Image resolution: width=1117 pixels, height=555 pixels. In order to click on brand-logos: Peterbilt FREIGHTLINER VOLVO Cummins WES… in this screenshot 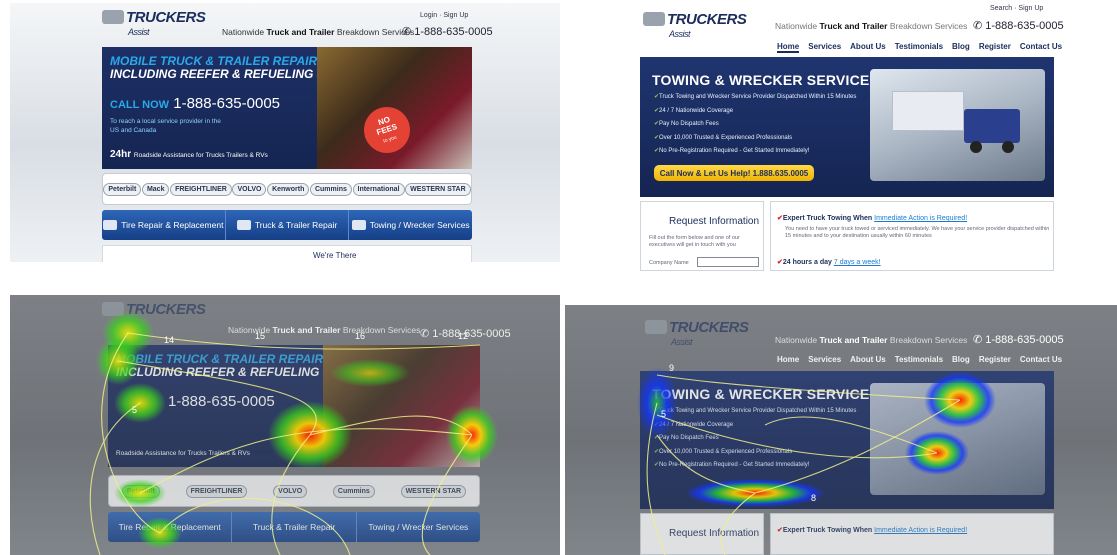, I will do `click(294, 491)`.